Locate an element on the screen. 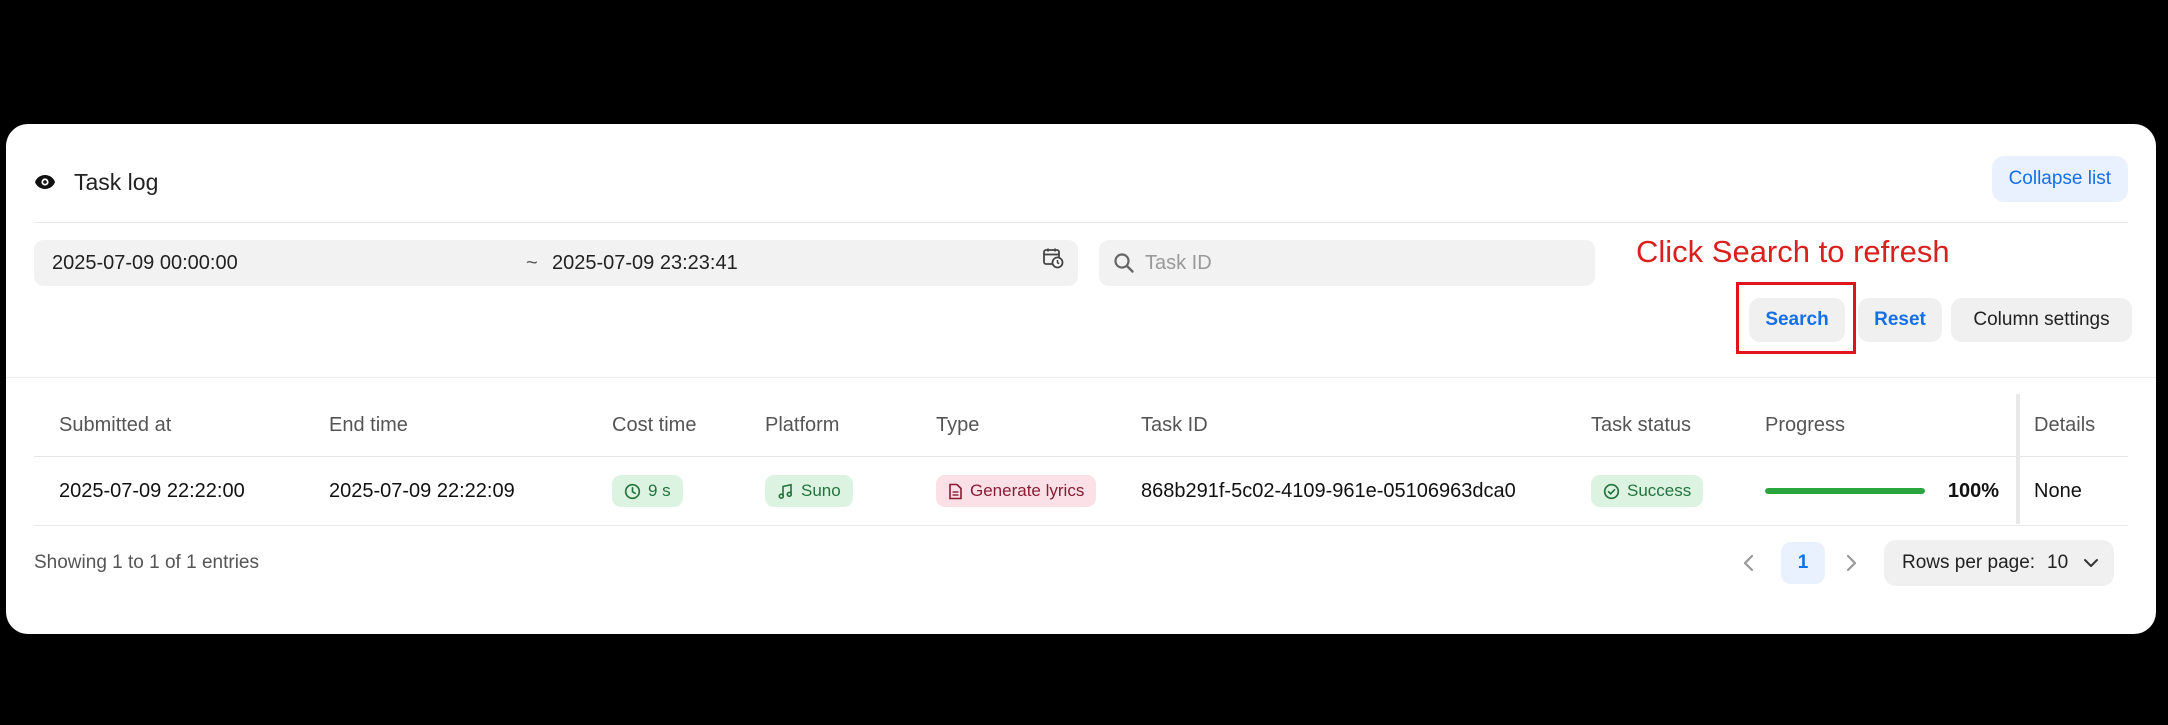 The height and width of the screenshot is (725, 2168). cell-submitted-at: 2025-07-09 22:22:00 is located at coordinates (152, 490).